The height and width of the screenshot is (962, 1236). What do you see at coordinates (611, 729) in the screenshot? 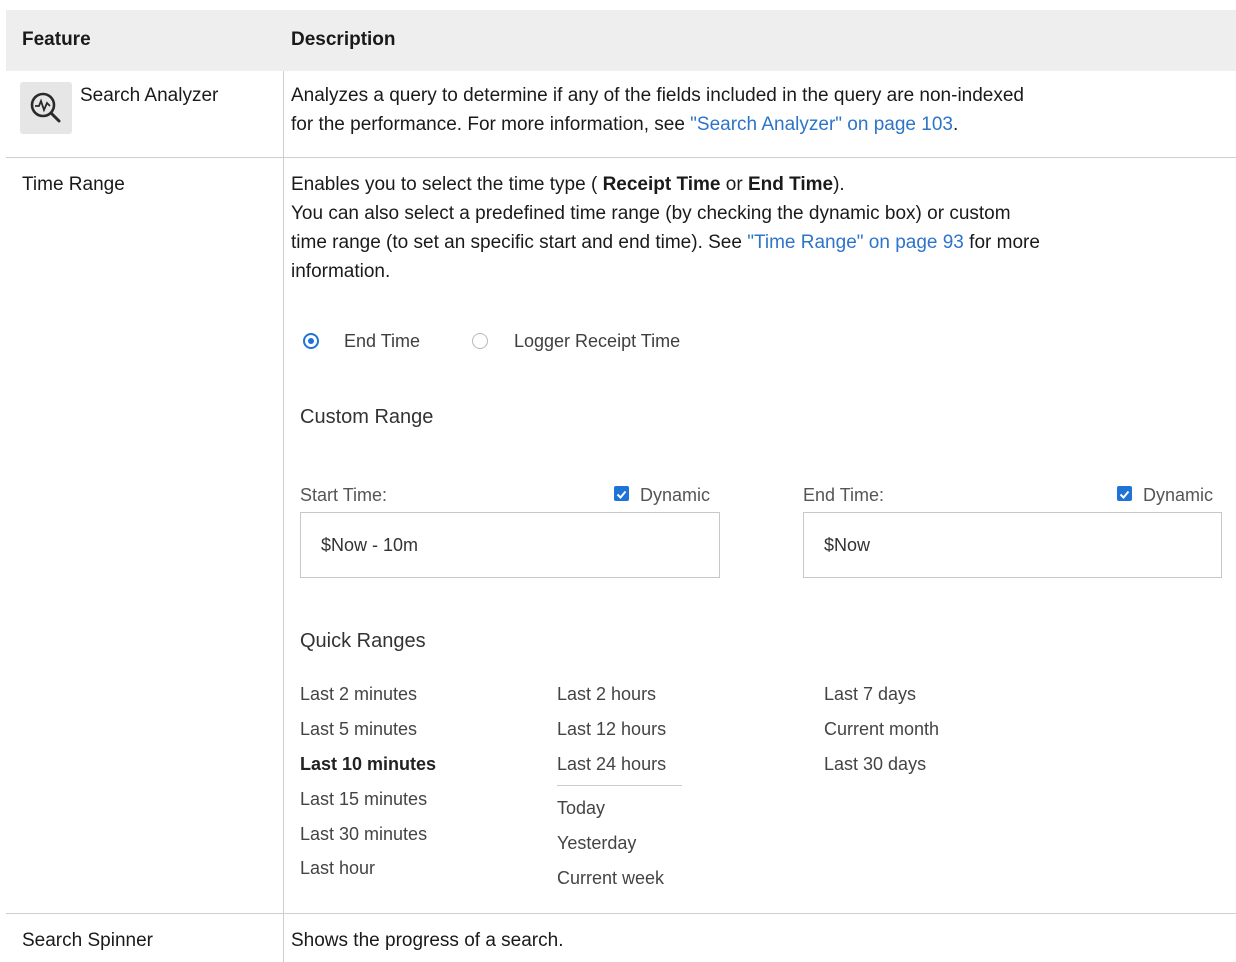
I see `quick-range-item: Last 12 hours` at bounding box center [611, 729].